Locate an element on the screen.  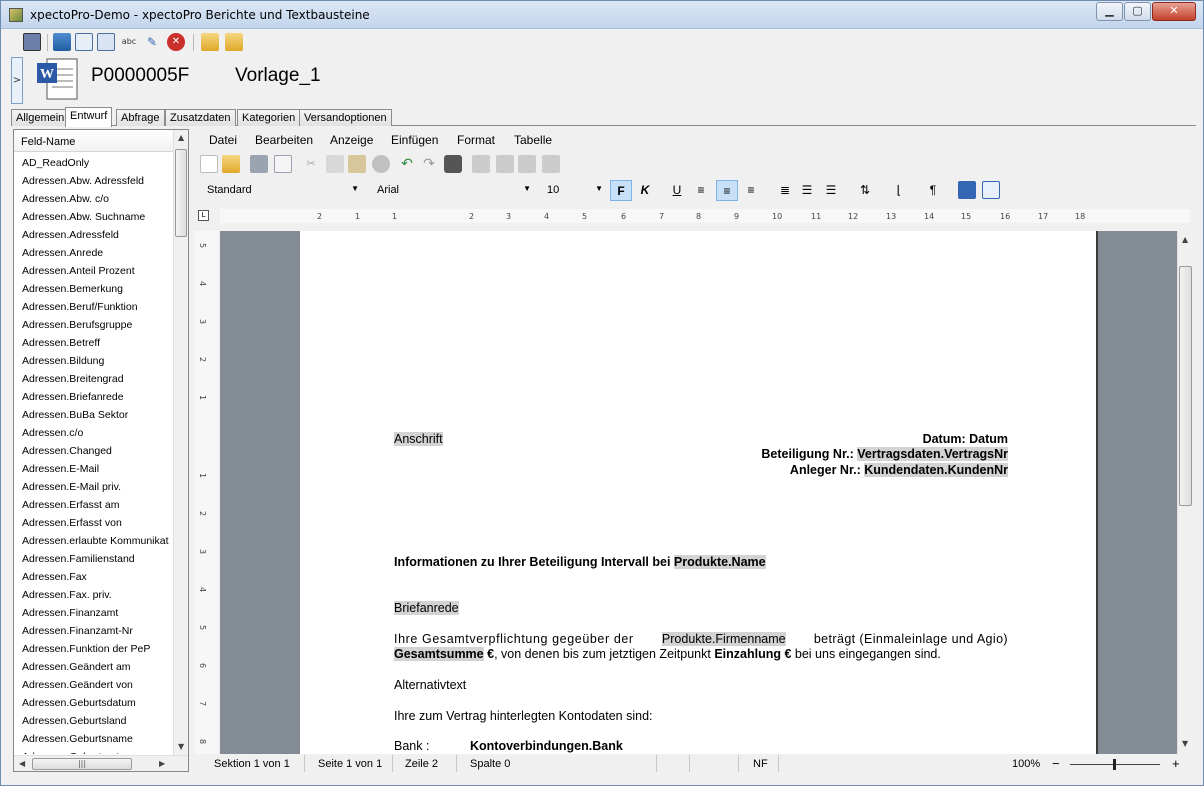
italic-button: K is located at coordinates (645, 190).